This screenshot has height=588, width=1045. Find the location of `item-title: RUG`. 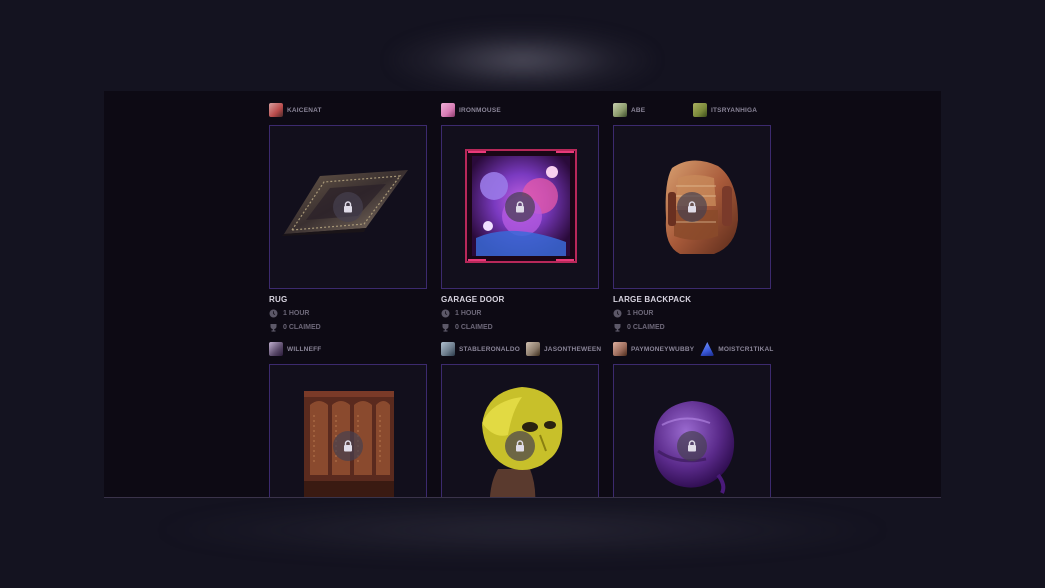

item-title: RUG is located at coordinates (278, 299).